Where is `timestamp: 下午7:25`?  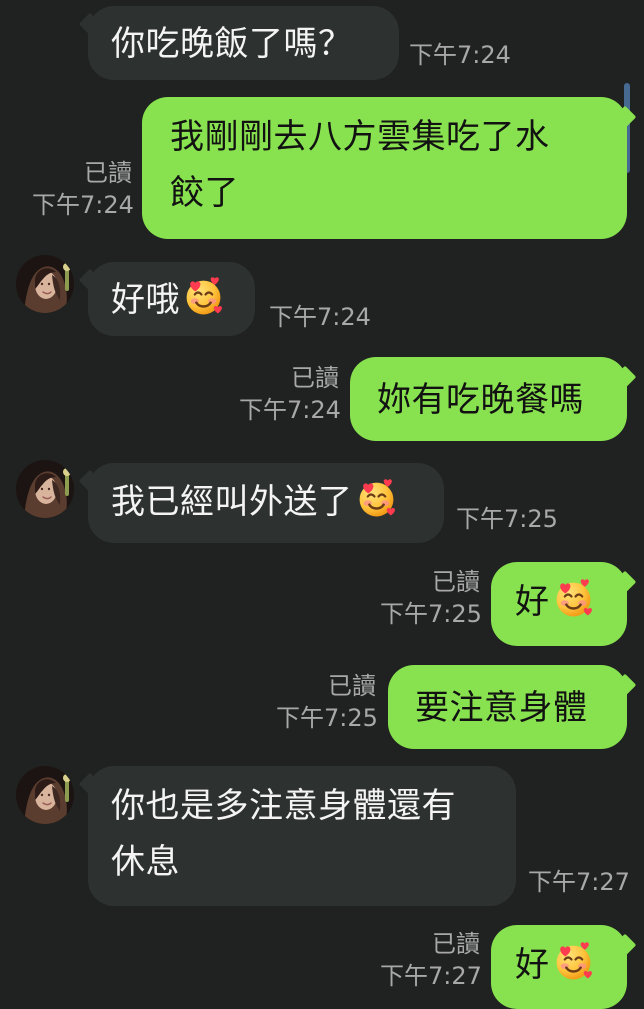
timestamp: 下午7:25 is located at coordinates (507, 519).